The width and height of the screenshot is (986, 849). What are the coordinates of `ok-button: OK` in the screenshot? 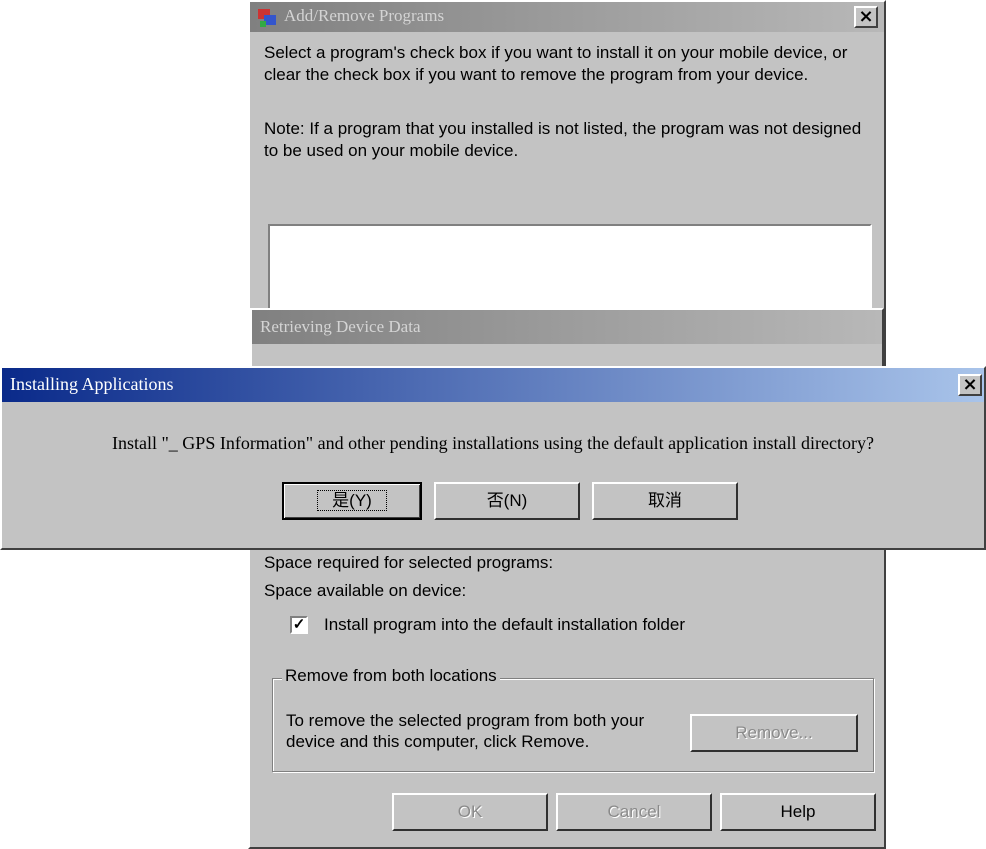 It's located at (470, 812).